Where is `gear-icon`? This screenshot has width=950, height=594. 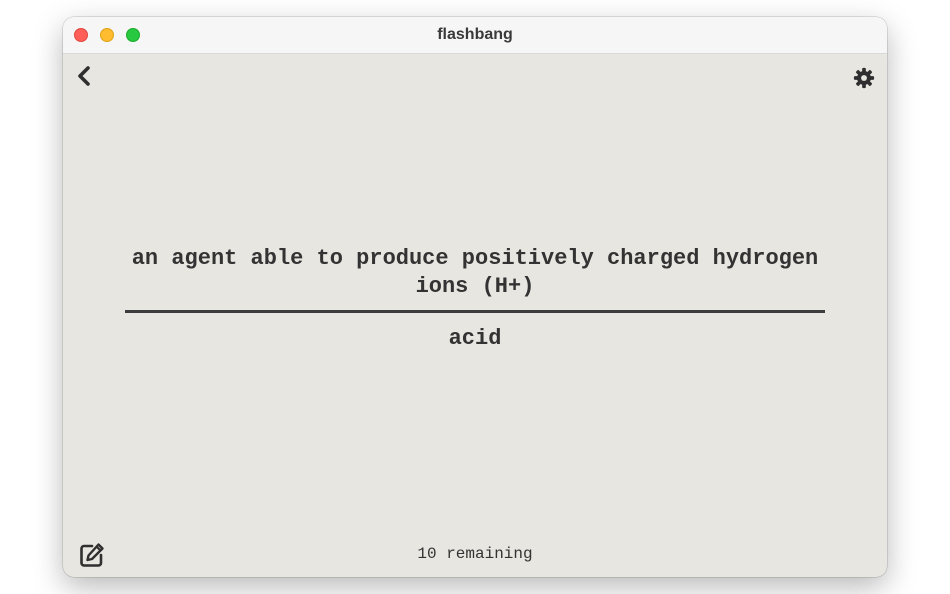
gear-icon is located at coordinates (864, 78).